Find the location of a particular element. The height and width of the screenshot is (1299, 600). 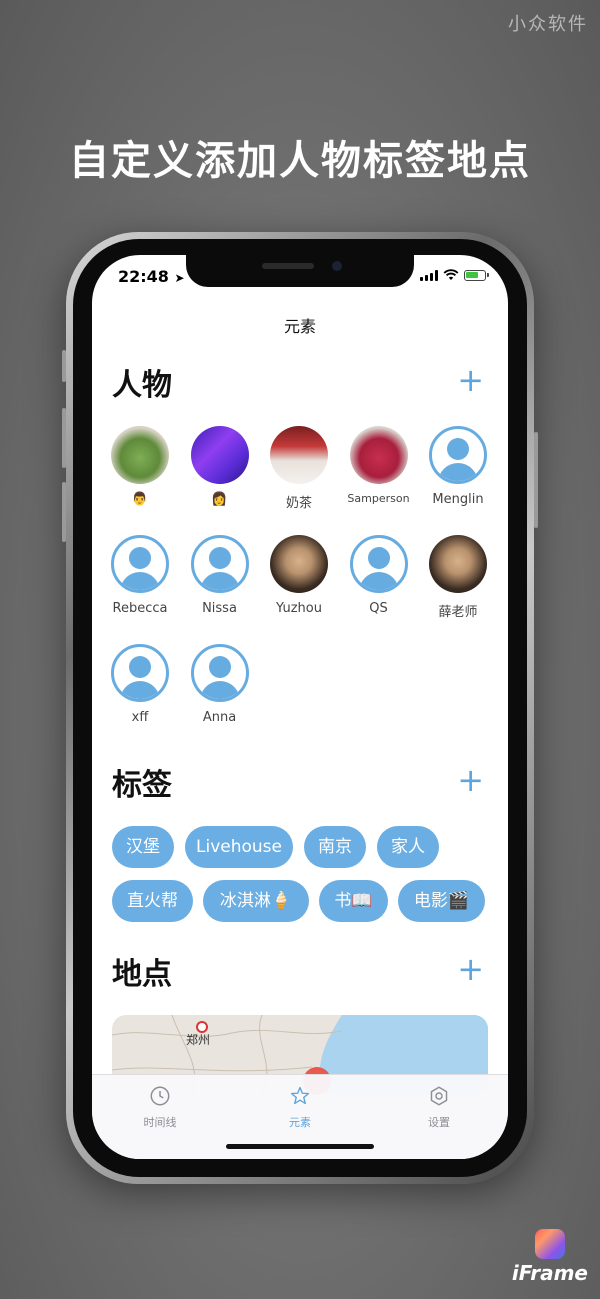

iframe-logo: iFrame is located at coordinates (550, 1257).